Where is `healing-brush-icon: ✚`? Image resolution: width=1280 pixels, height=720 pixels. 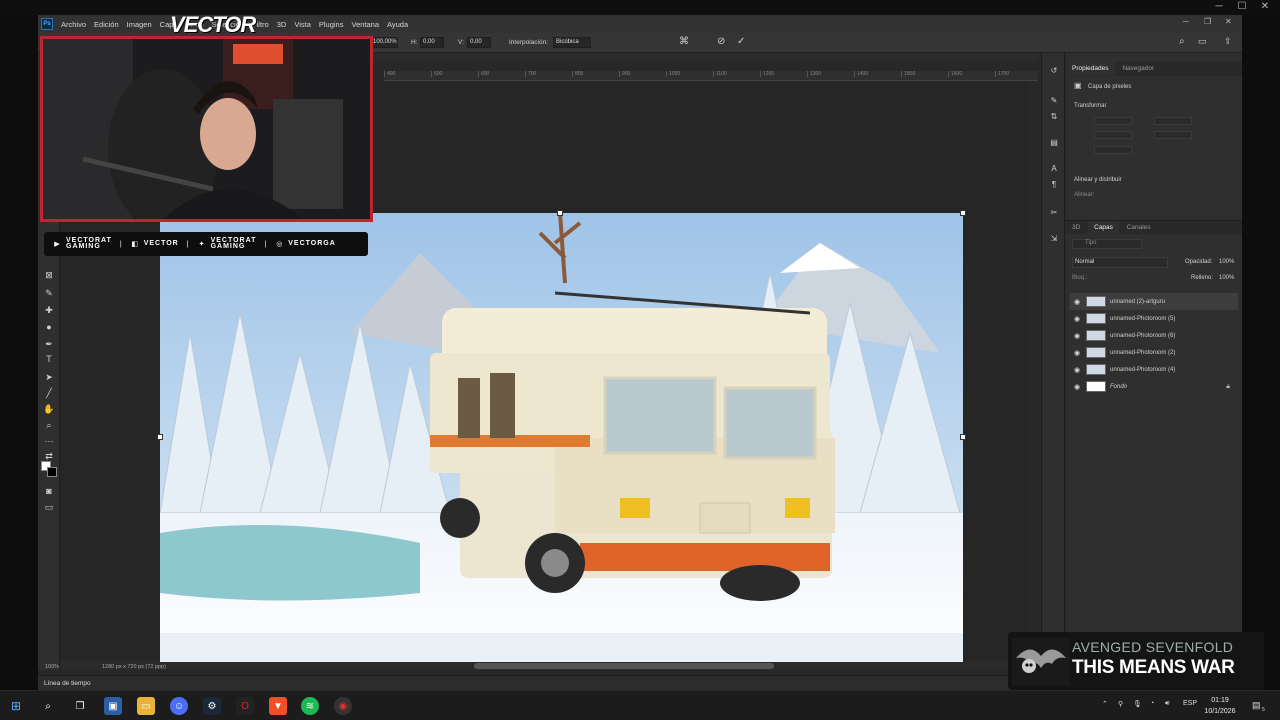
healing-brush-icon: ✚ is located at coordinates (49, 310).